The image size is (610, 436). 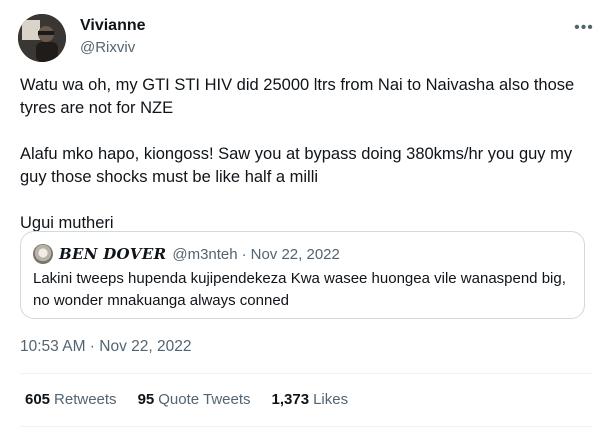 What do you see at coordinates (107, 47) in the screenshot?
I see `author-handle: @Rixviv` at bounding box center [107, 47].